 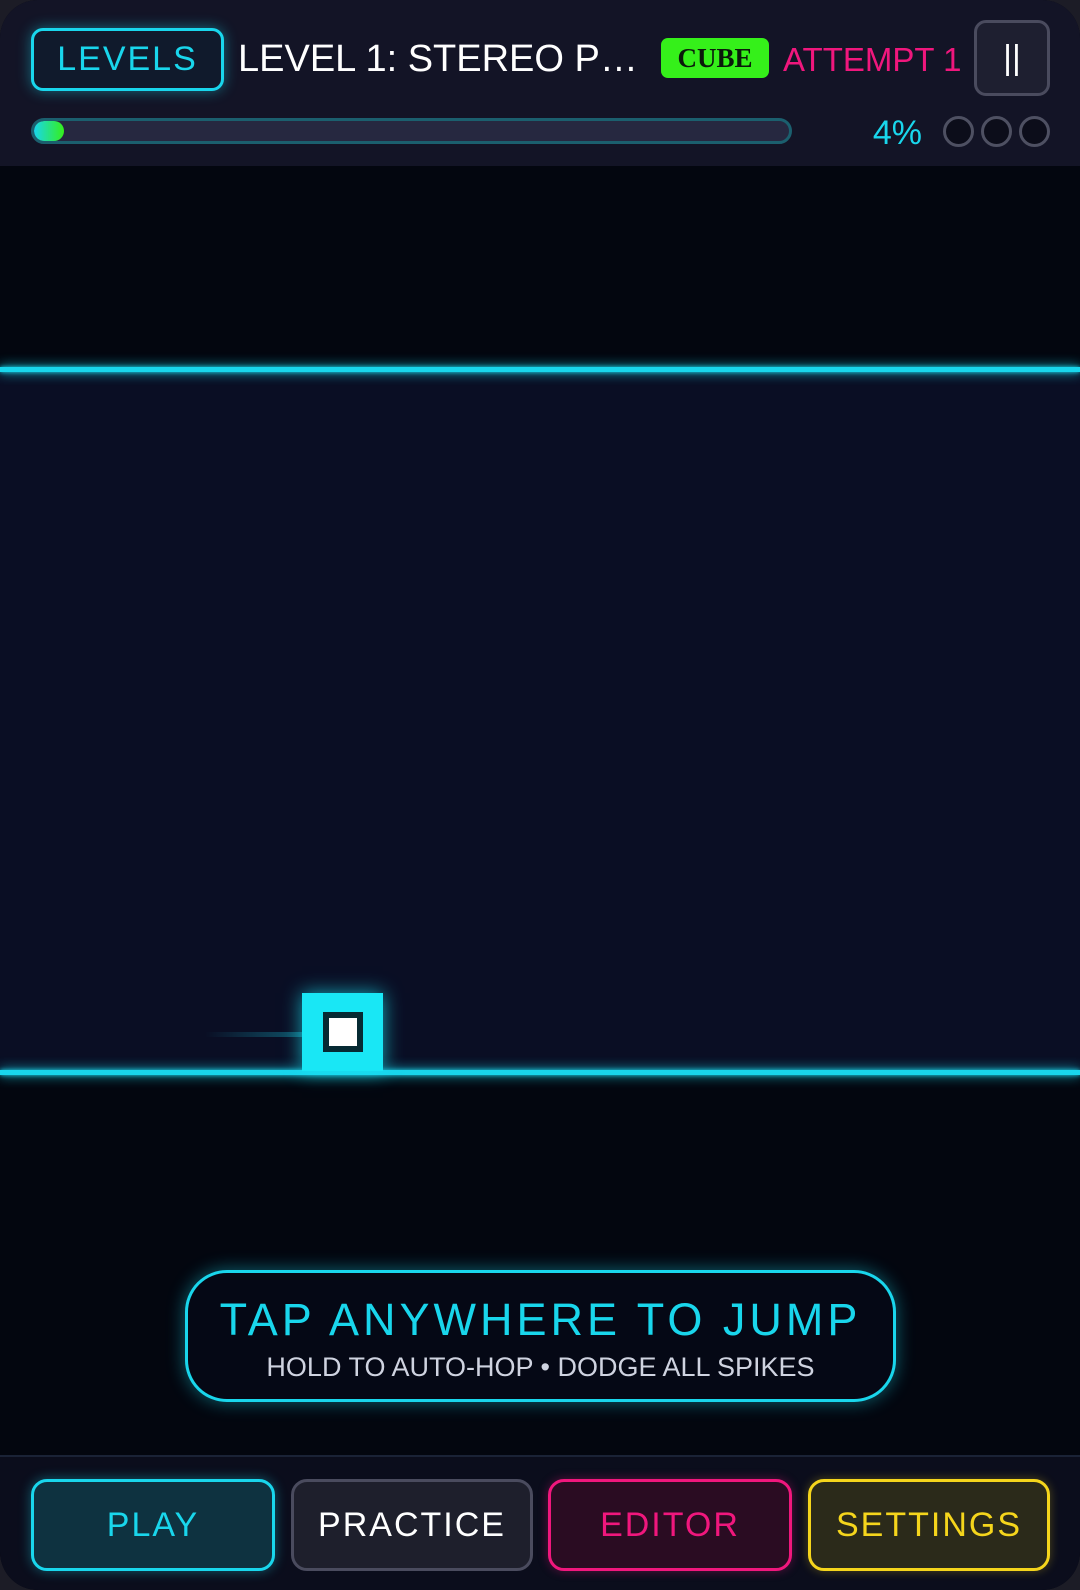 I want to click on player-cube-icon, so click(x=342, y=1032).